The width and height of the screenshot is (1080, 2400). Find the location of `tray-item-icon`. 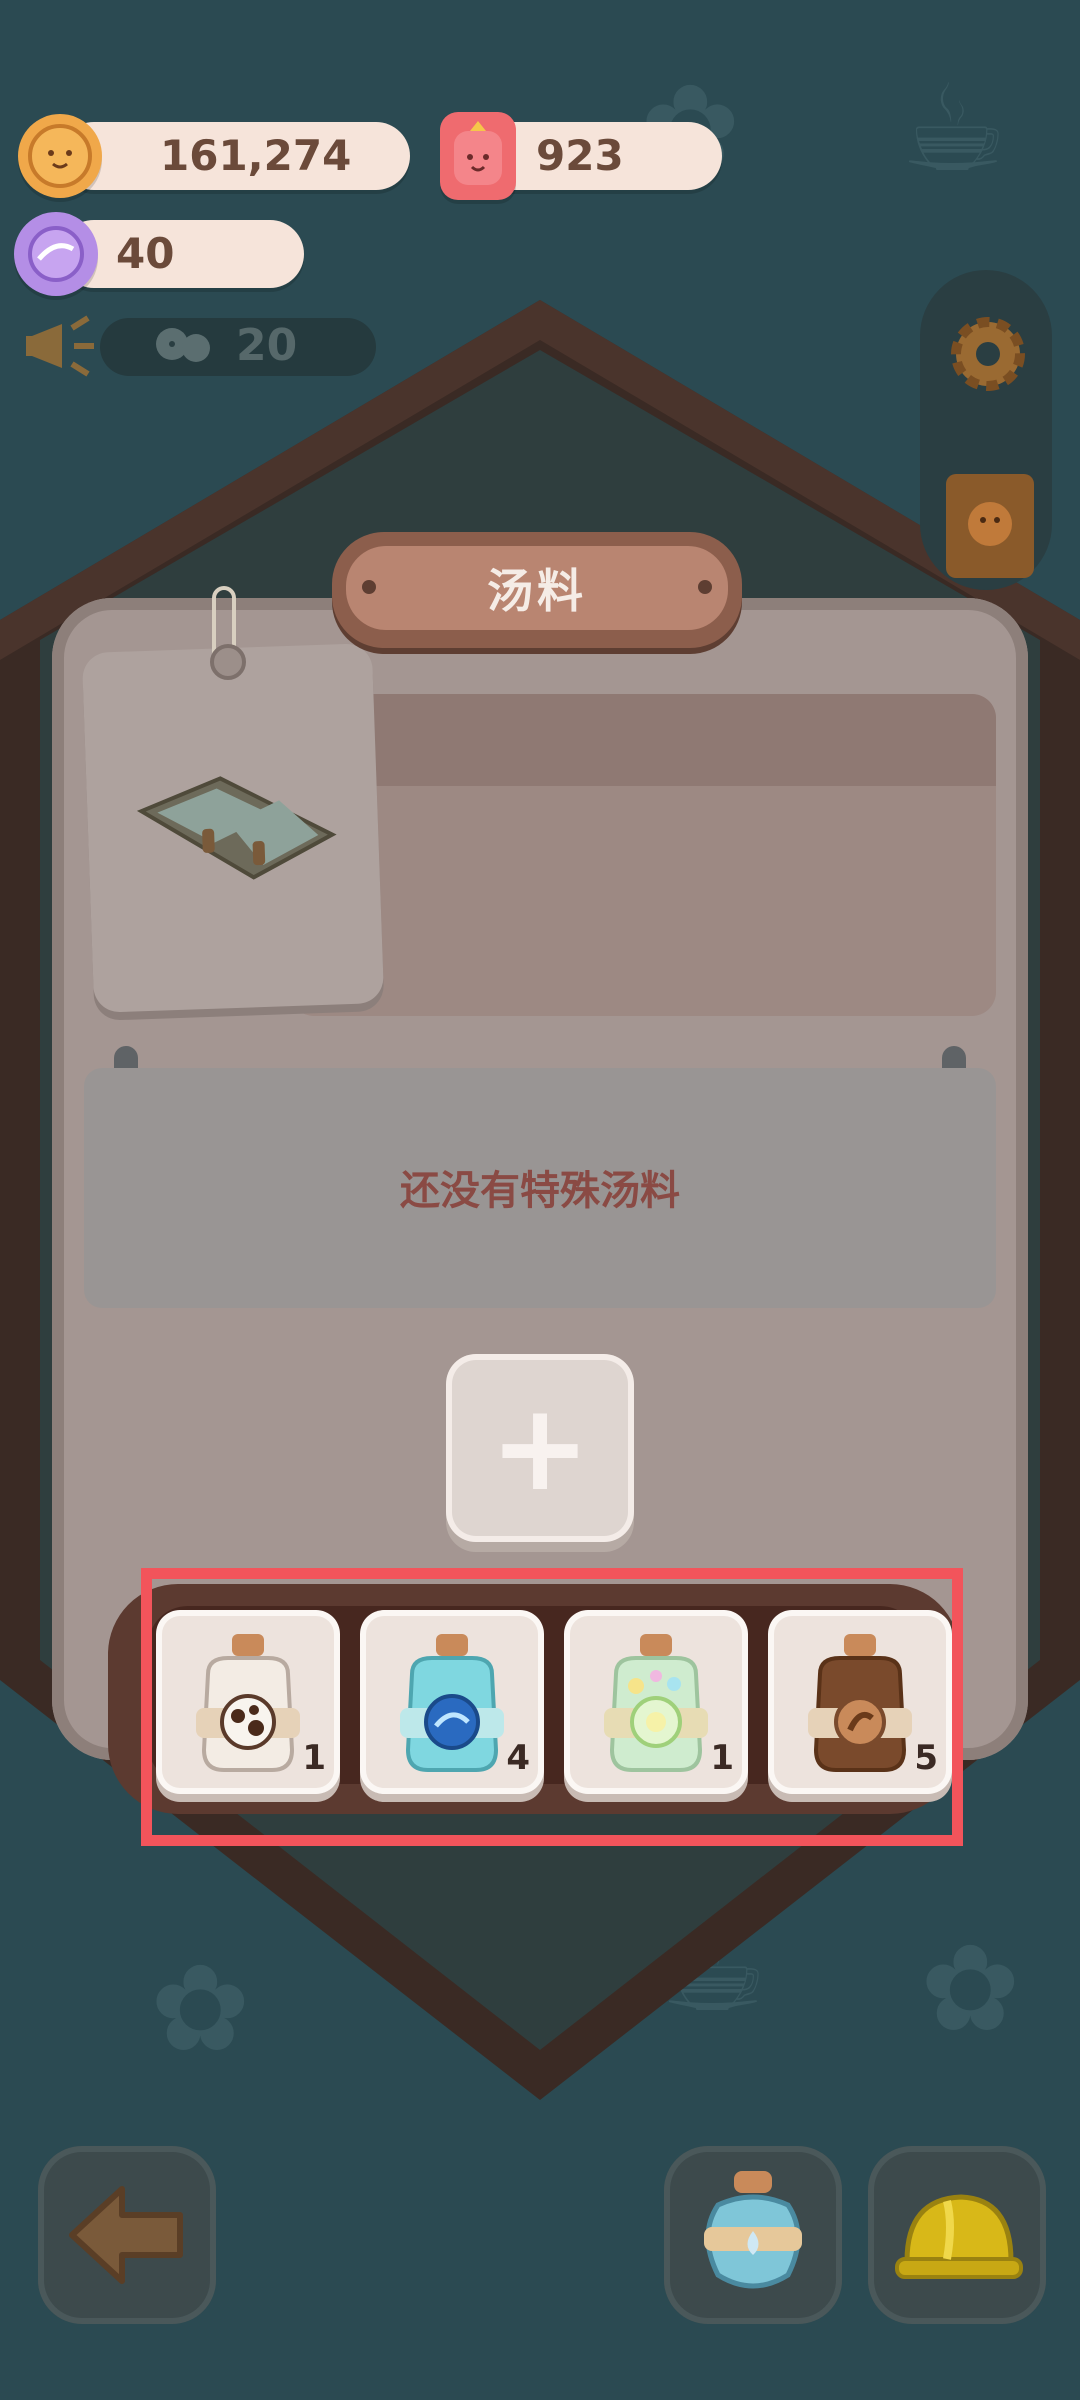

tray-item-icon is located at coordinates (236, 828).